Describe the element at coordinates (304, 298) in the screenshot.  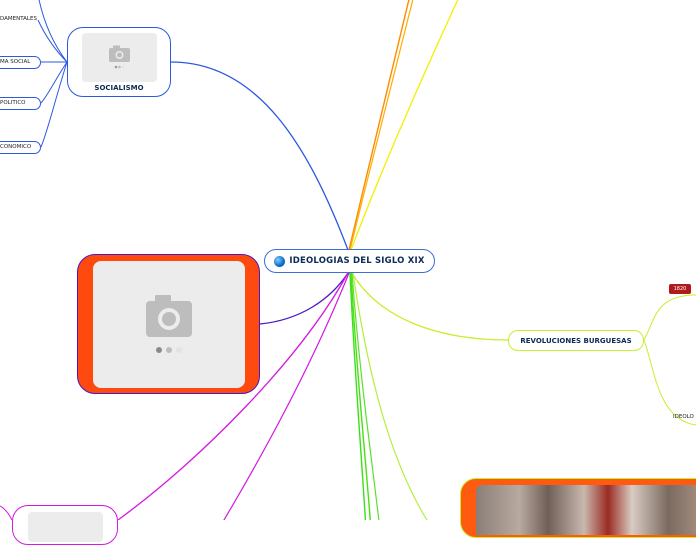
I see `branch-image` at that location.